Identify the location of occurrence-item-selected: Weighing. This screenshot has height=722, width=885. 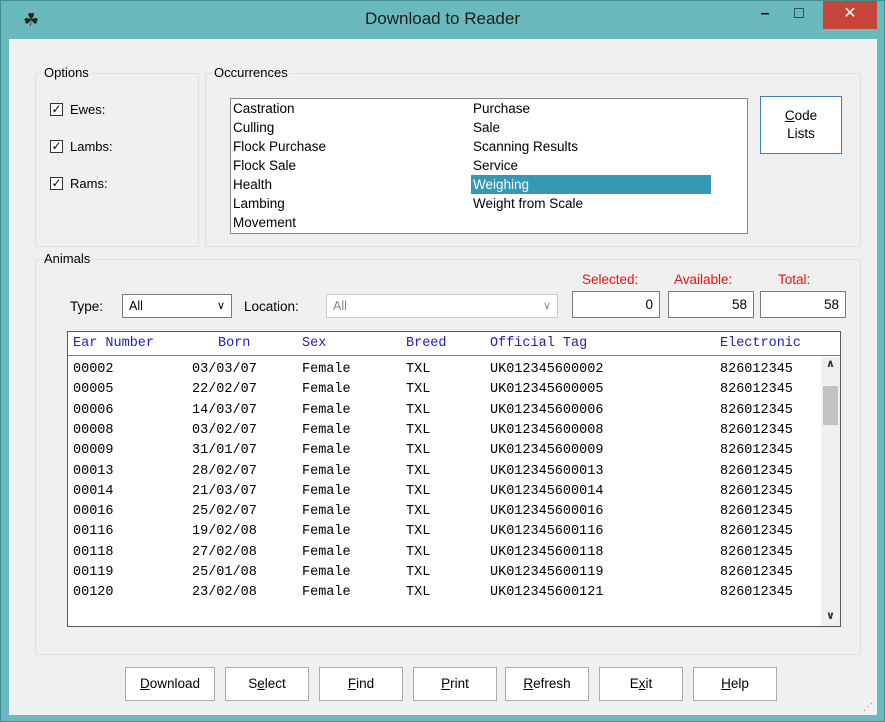
(591, 184).